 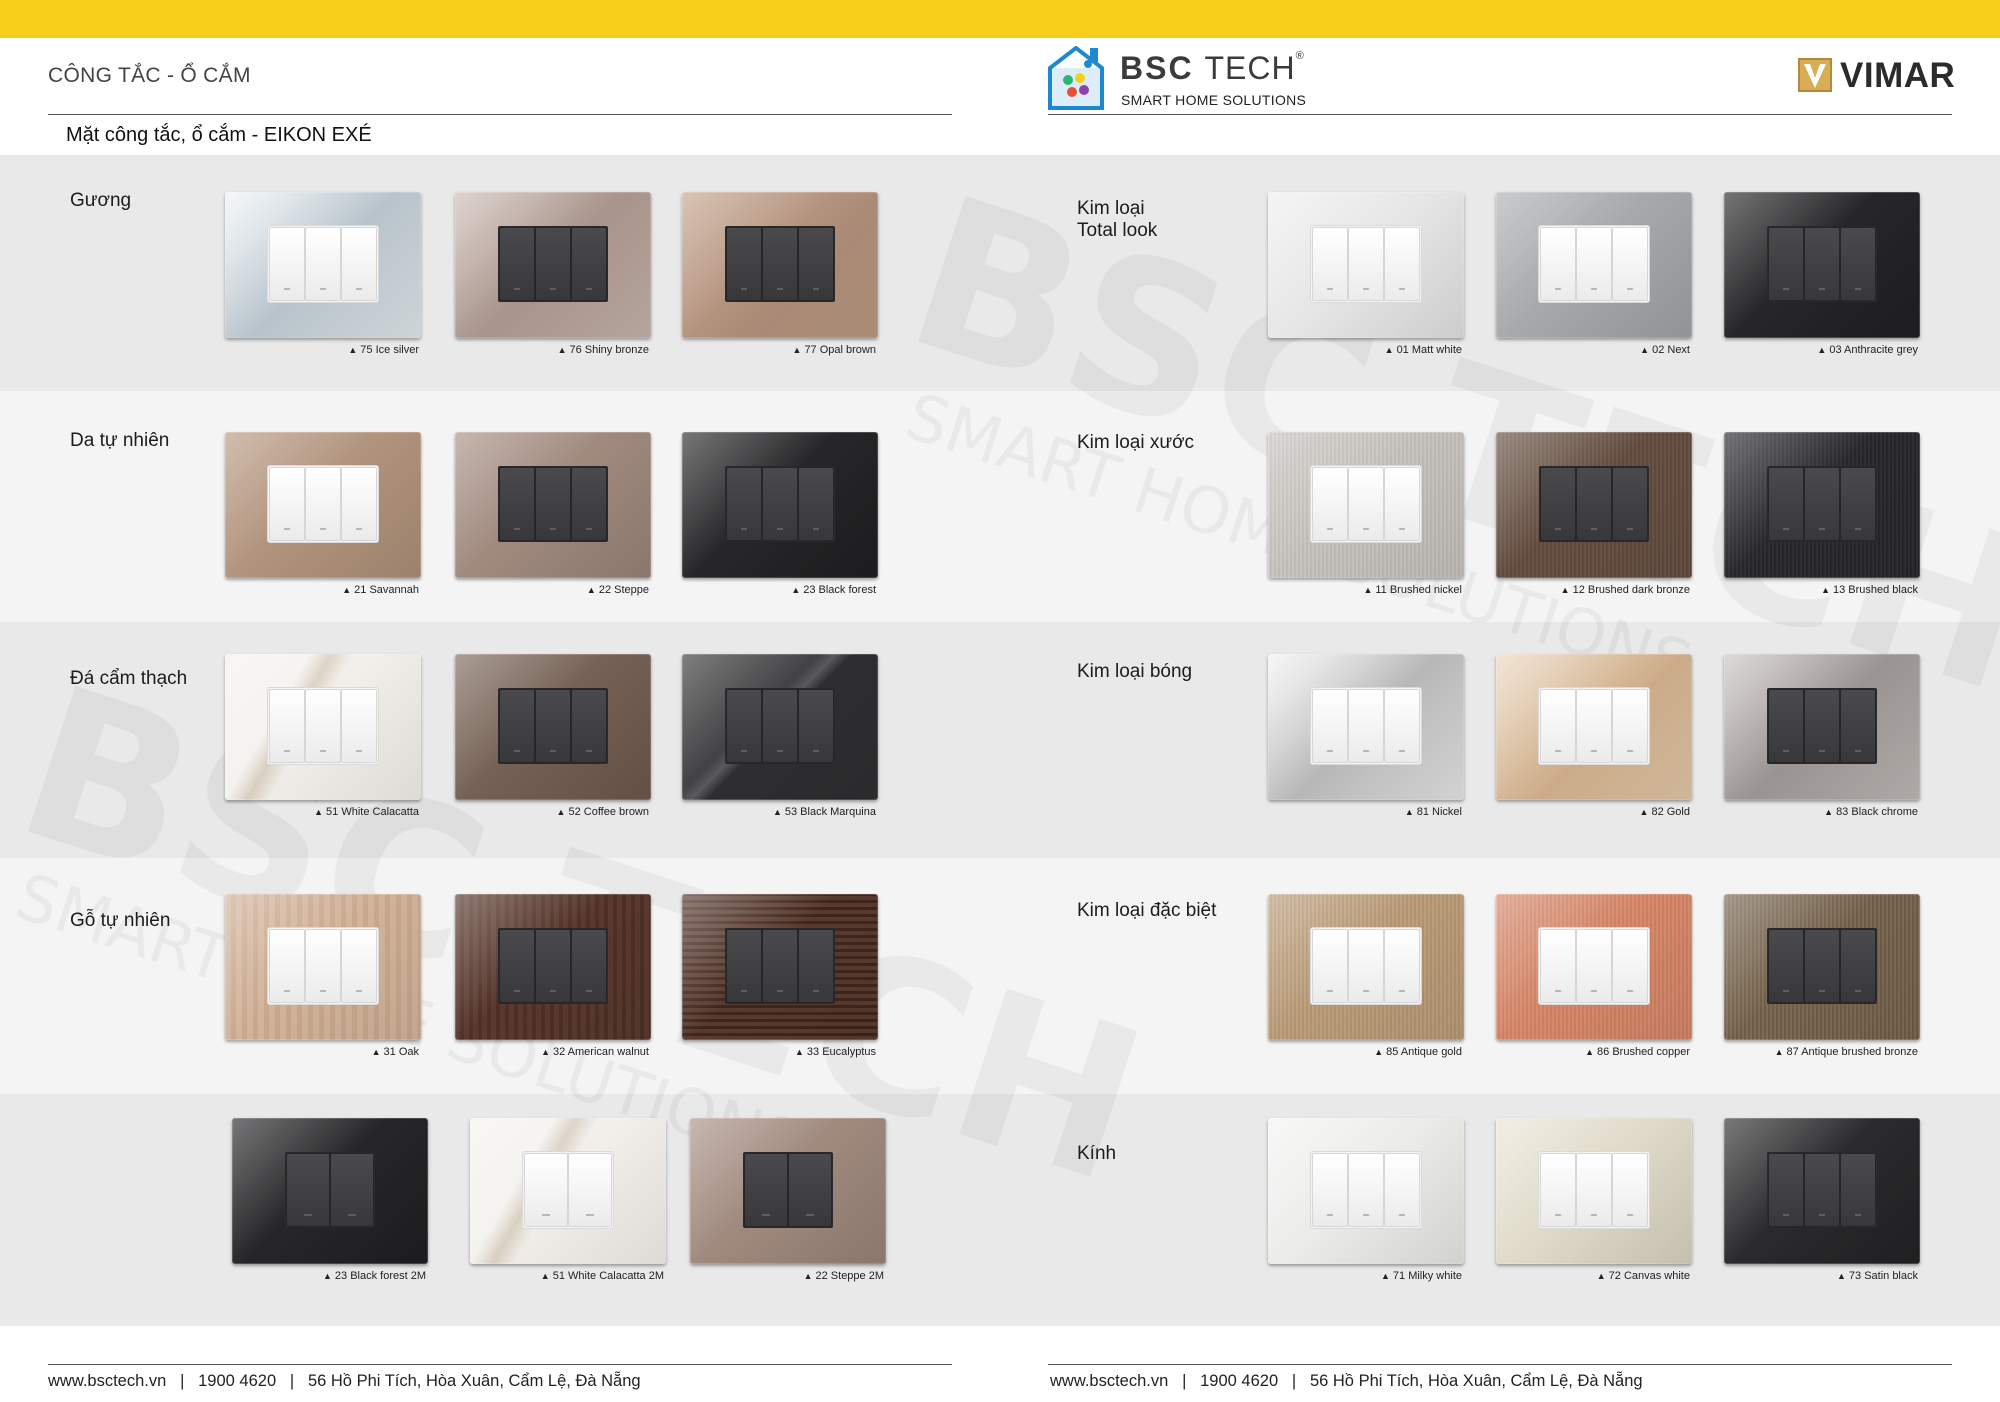 What do you see at coordinates (1300, 56) in the screenshot?
I see `registered-mark: ®` at bounding box center [1300, 56].